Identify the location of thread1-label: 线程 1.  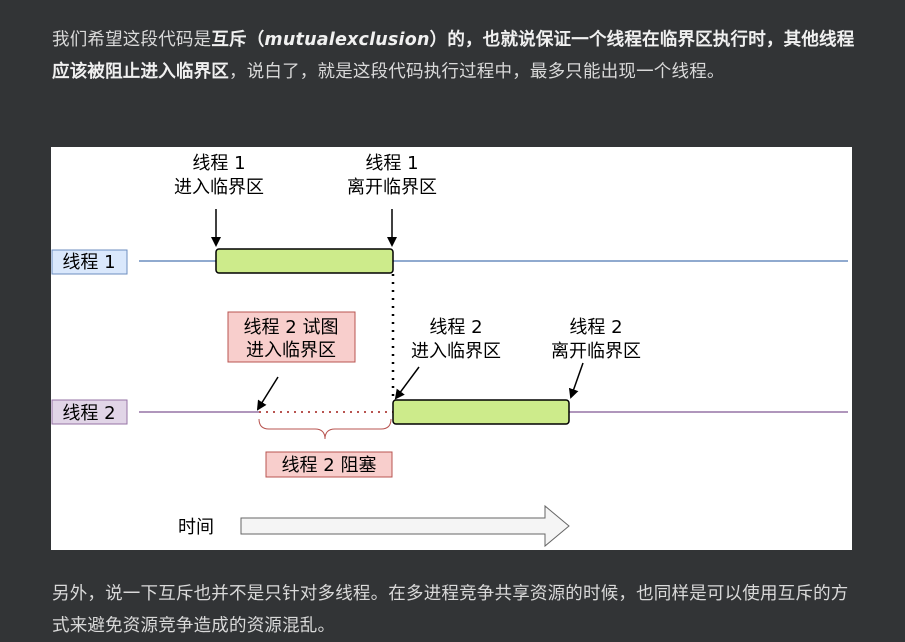
(88, 262).